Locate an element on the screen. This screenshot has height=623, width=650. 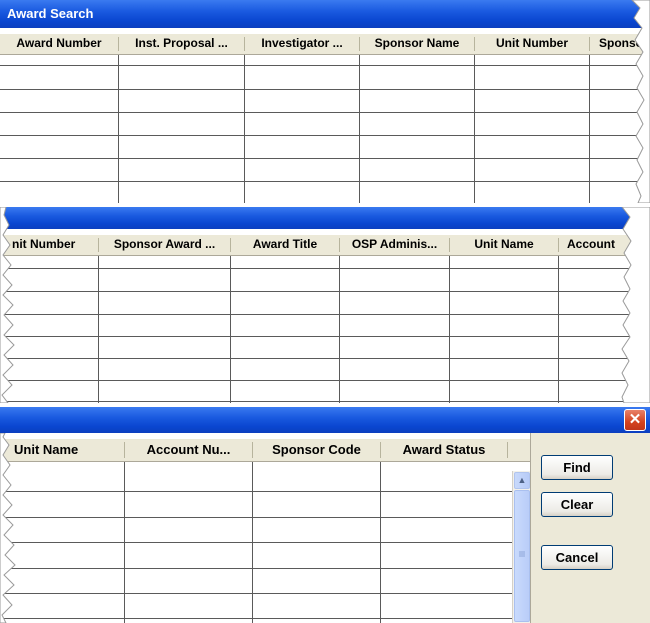
scroll-up-icon: ▲ is located at coordinates (522, 480).